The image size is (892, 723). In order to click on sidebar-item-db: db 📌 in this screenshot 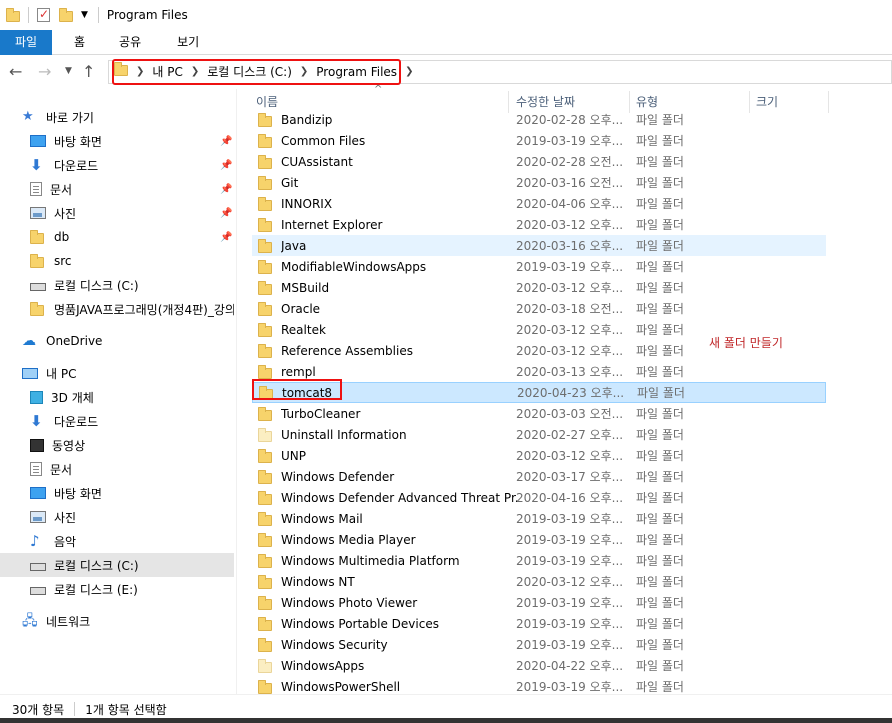, I will do `click(117, 237)`.